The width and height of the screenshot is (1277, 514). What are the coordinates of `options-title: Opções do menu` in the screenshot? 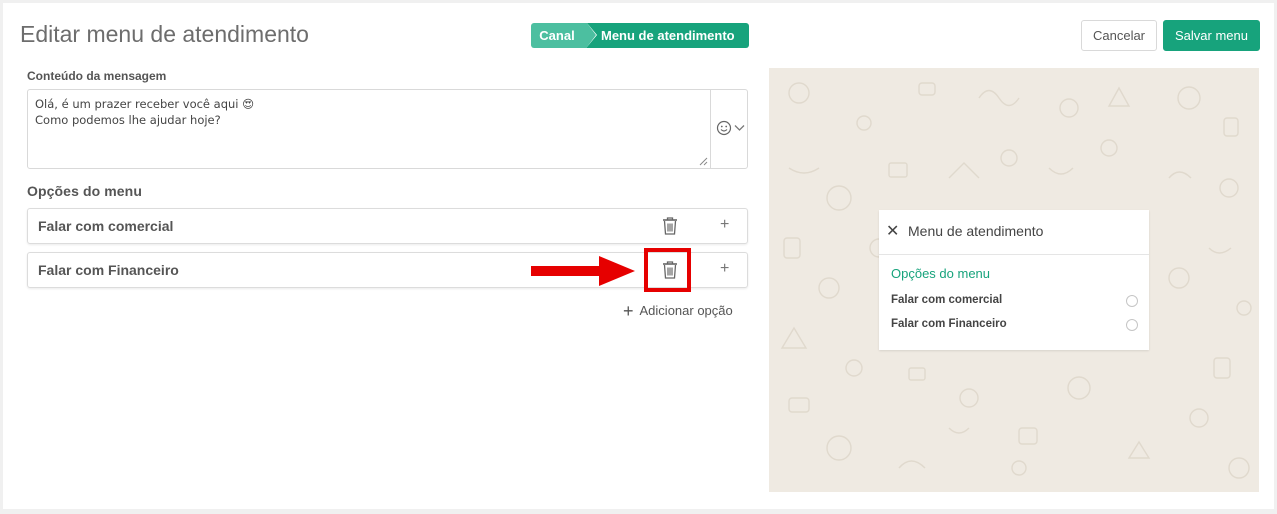 It's located at (84, 191).